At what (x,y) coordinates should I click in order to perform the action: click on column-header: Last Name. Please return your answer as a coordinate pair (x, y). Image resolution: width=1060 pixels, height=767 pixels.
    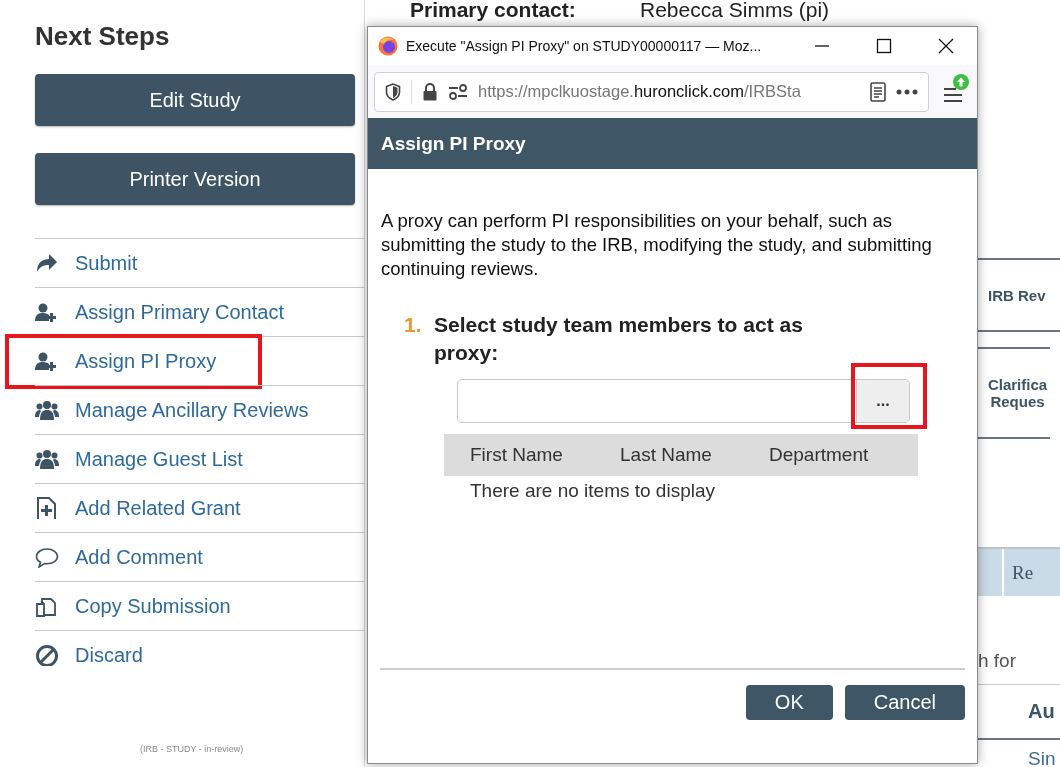
    Looking at the image, I should click on (666, 455).